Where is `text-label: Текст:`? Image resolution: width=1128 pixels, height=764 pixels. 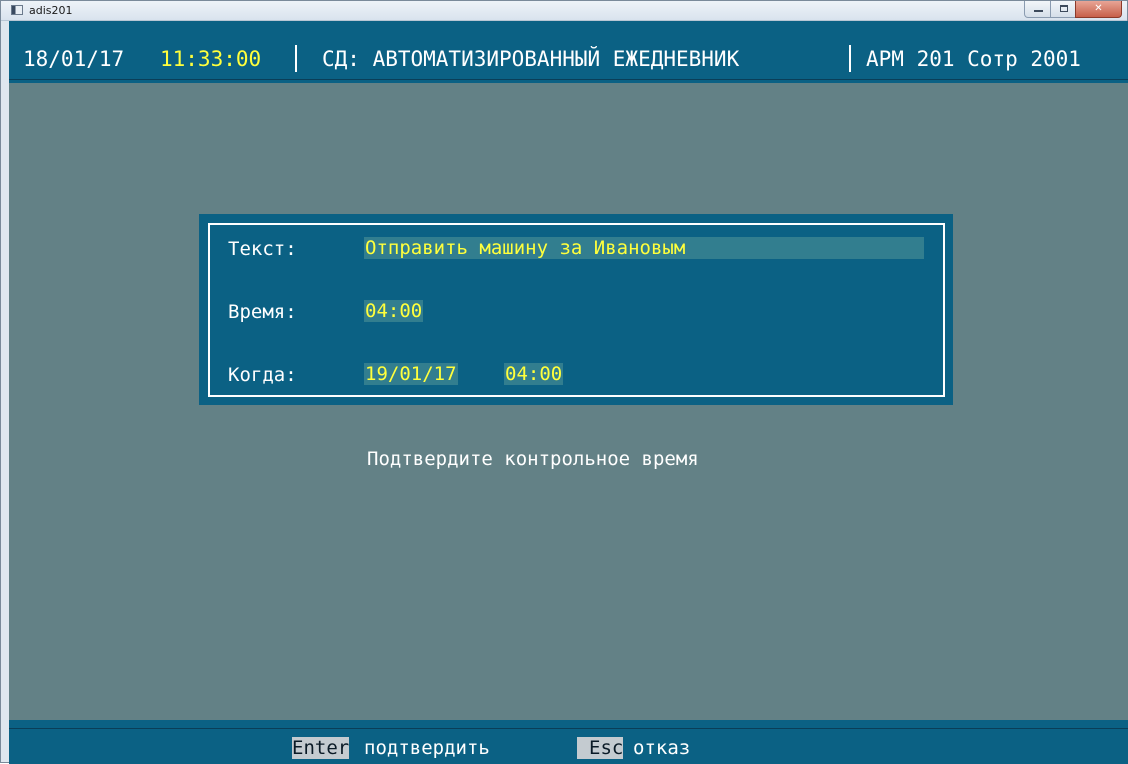 text-label: Текст: is located at coordinates (262, 249).